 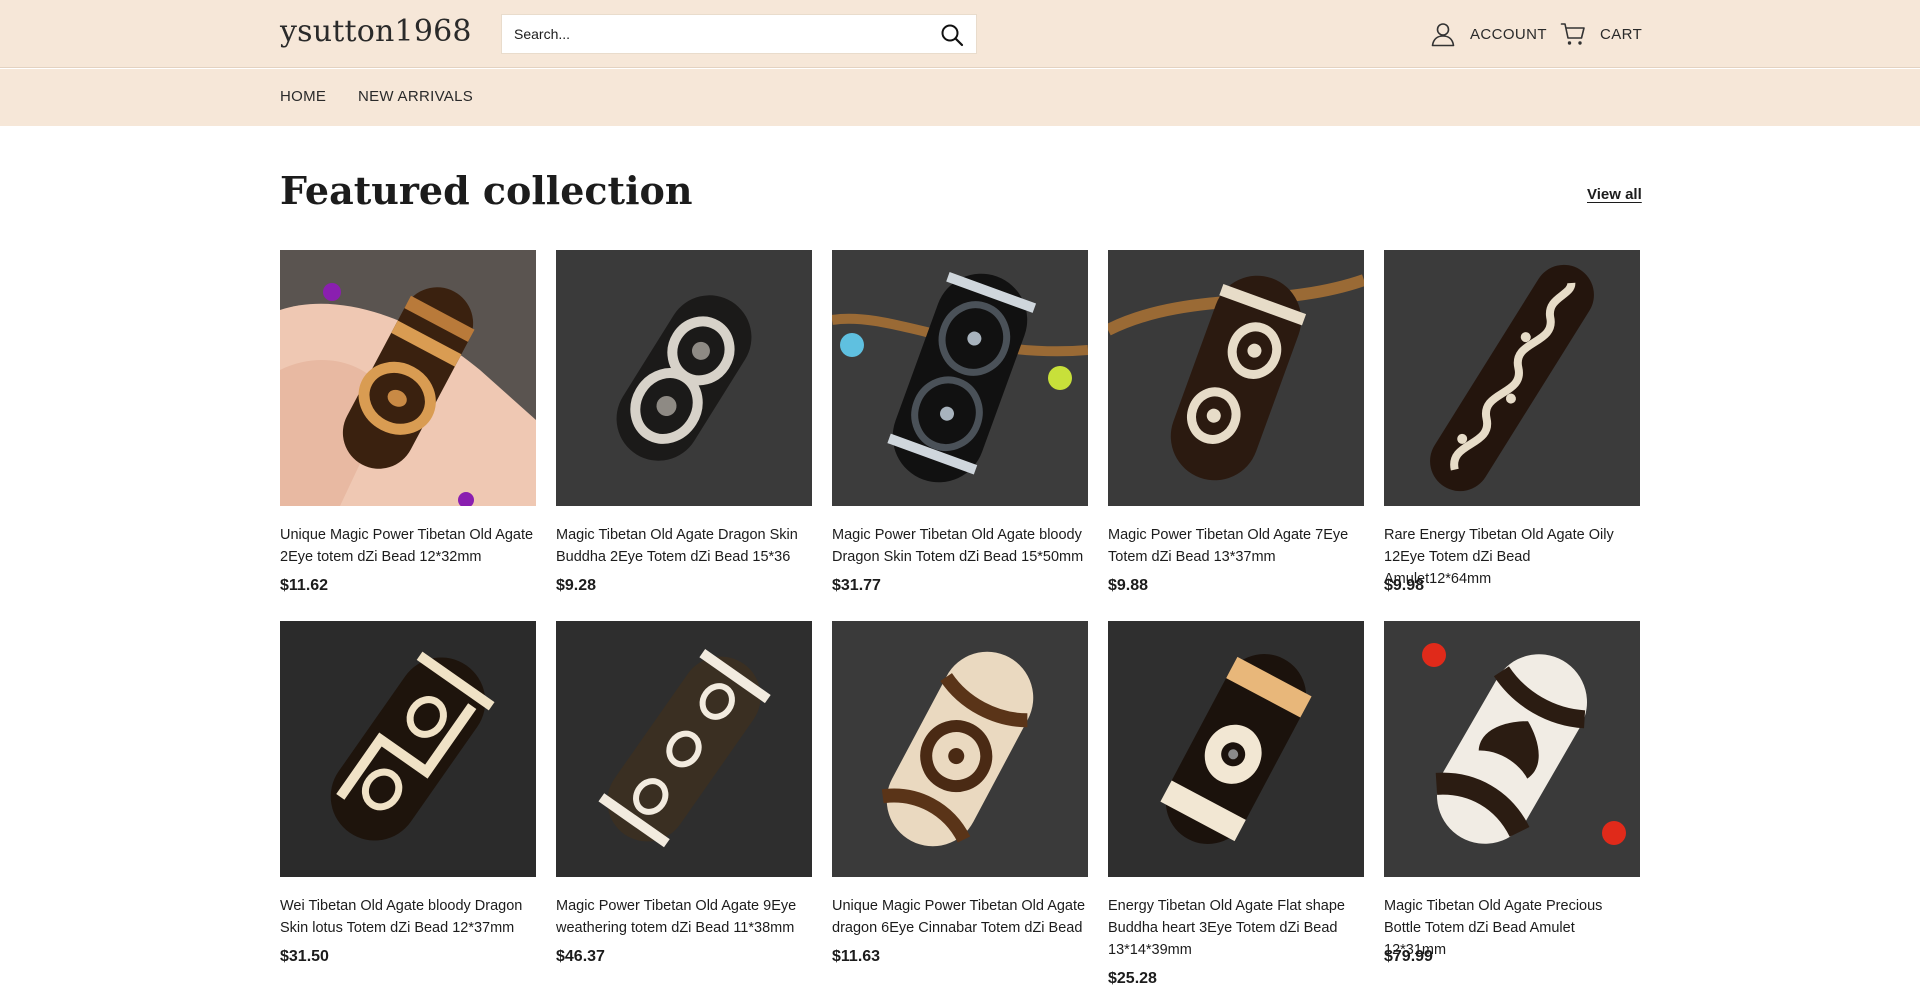 What do you see at coordinates (303, 96) in the screenshot?
I see `nav-item-home: HOME` at bounding box center [303, 96].